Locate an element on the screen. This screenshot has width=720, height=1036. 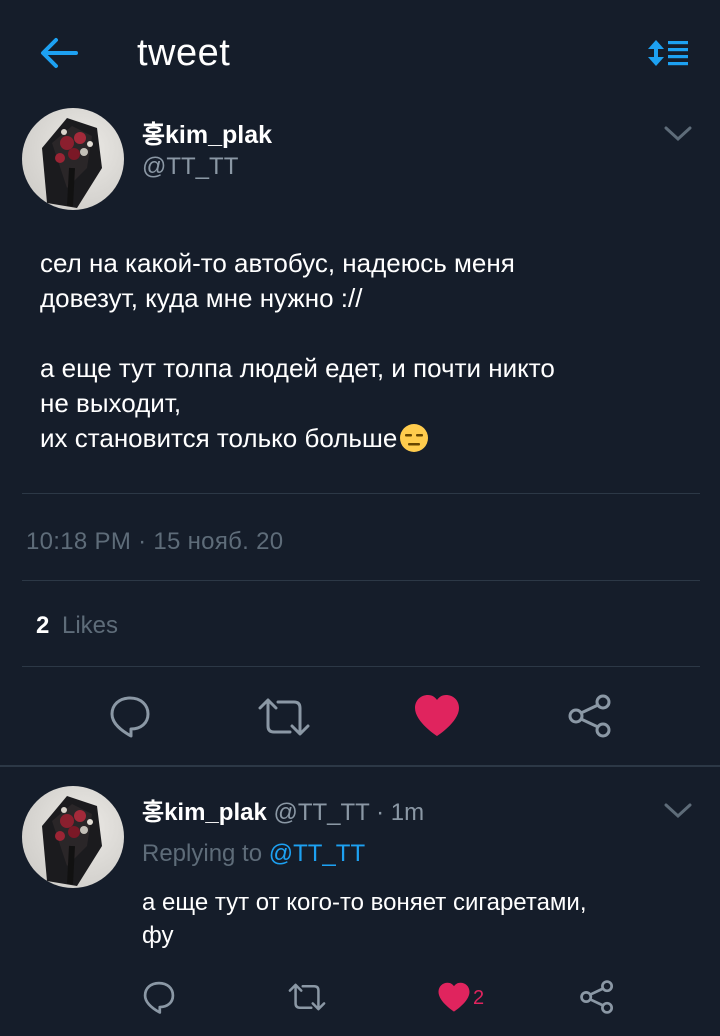
tweet-text-line: довезут, куда мне нужно :// is located at coordinates (201, 298).